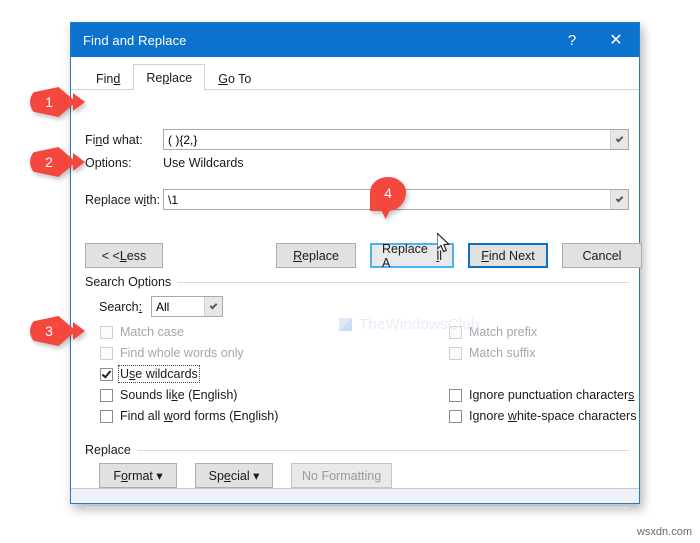 The width and height of the screenshot is (700, 543). What do you see at coordinates (357, 163) in the screenshot?
I see `options-row: Options: Use Wildcards` at bounding box center [357, 163].